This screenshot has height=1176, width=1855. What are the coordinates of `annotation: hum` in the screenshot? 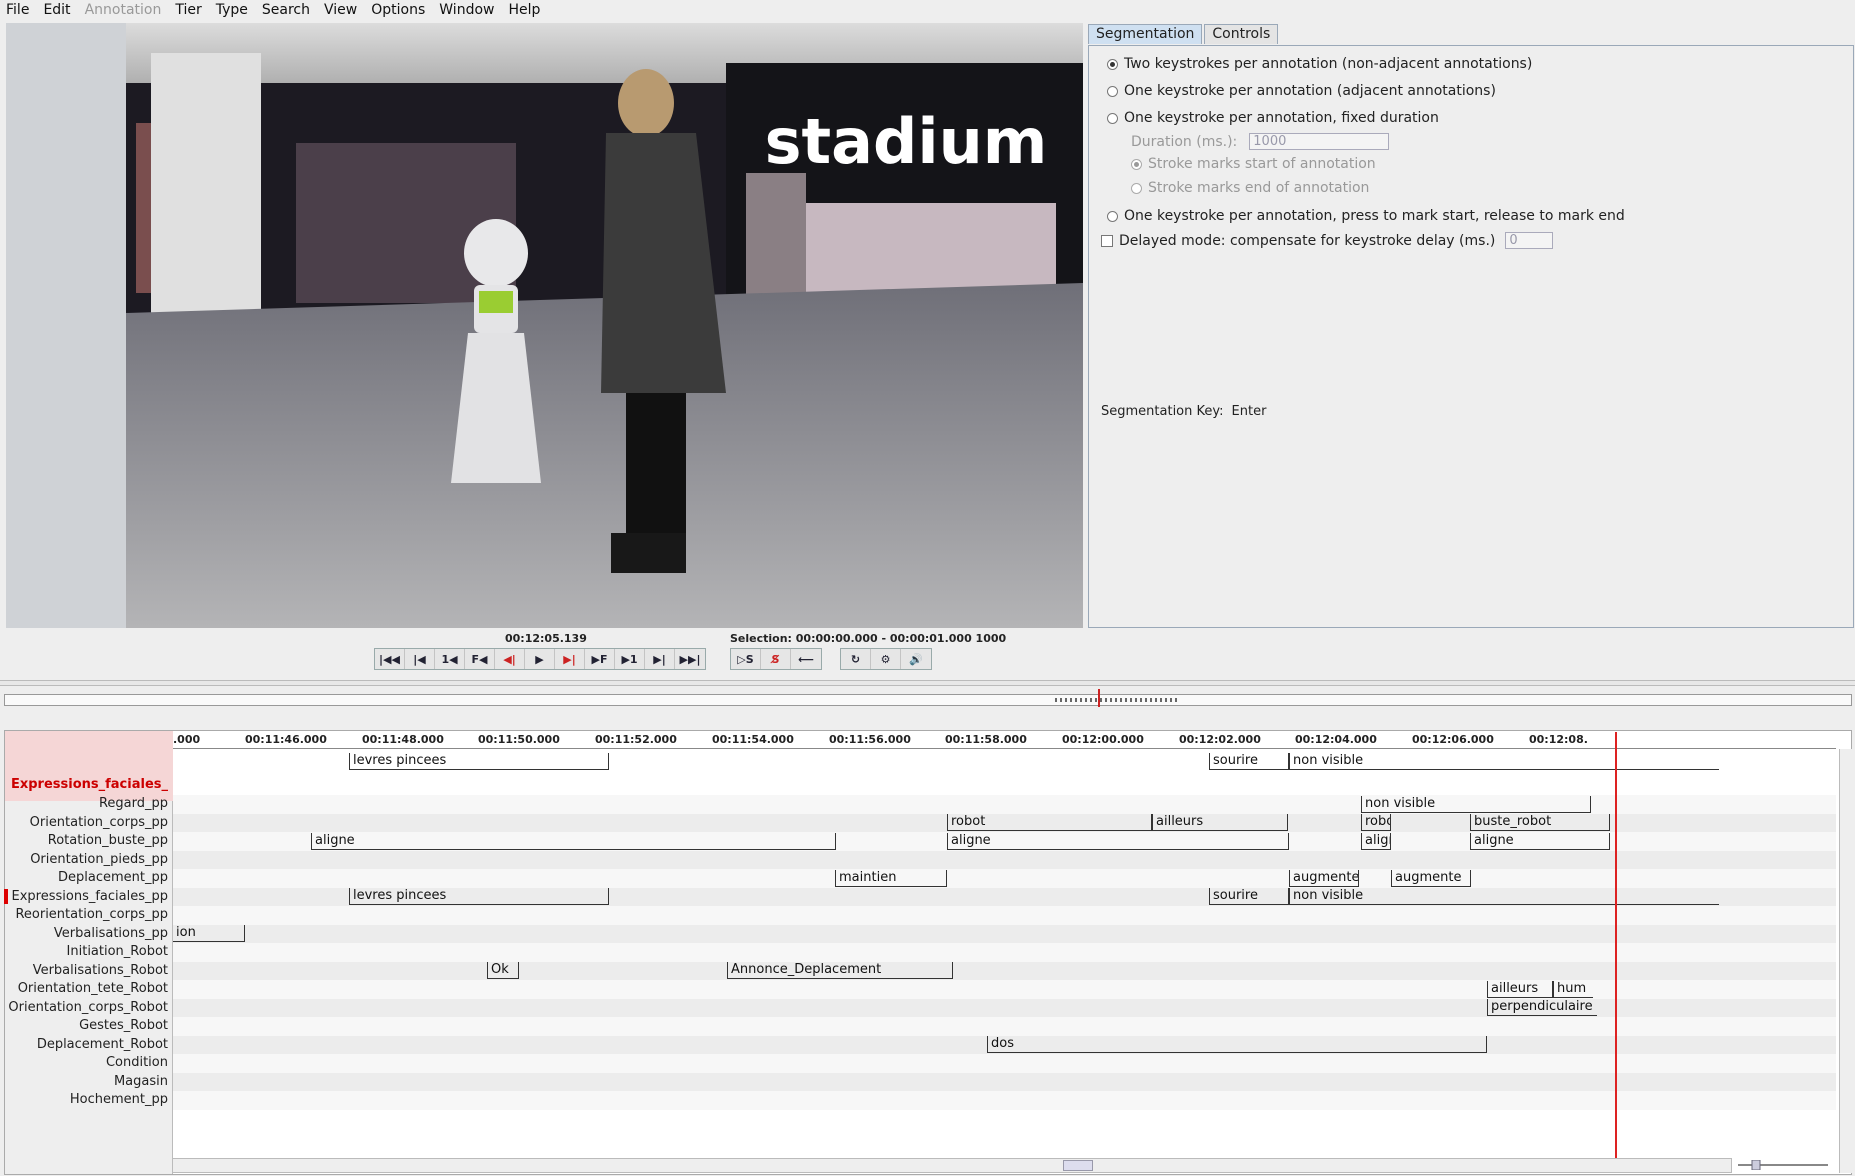 It's located at (1573, 989).